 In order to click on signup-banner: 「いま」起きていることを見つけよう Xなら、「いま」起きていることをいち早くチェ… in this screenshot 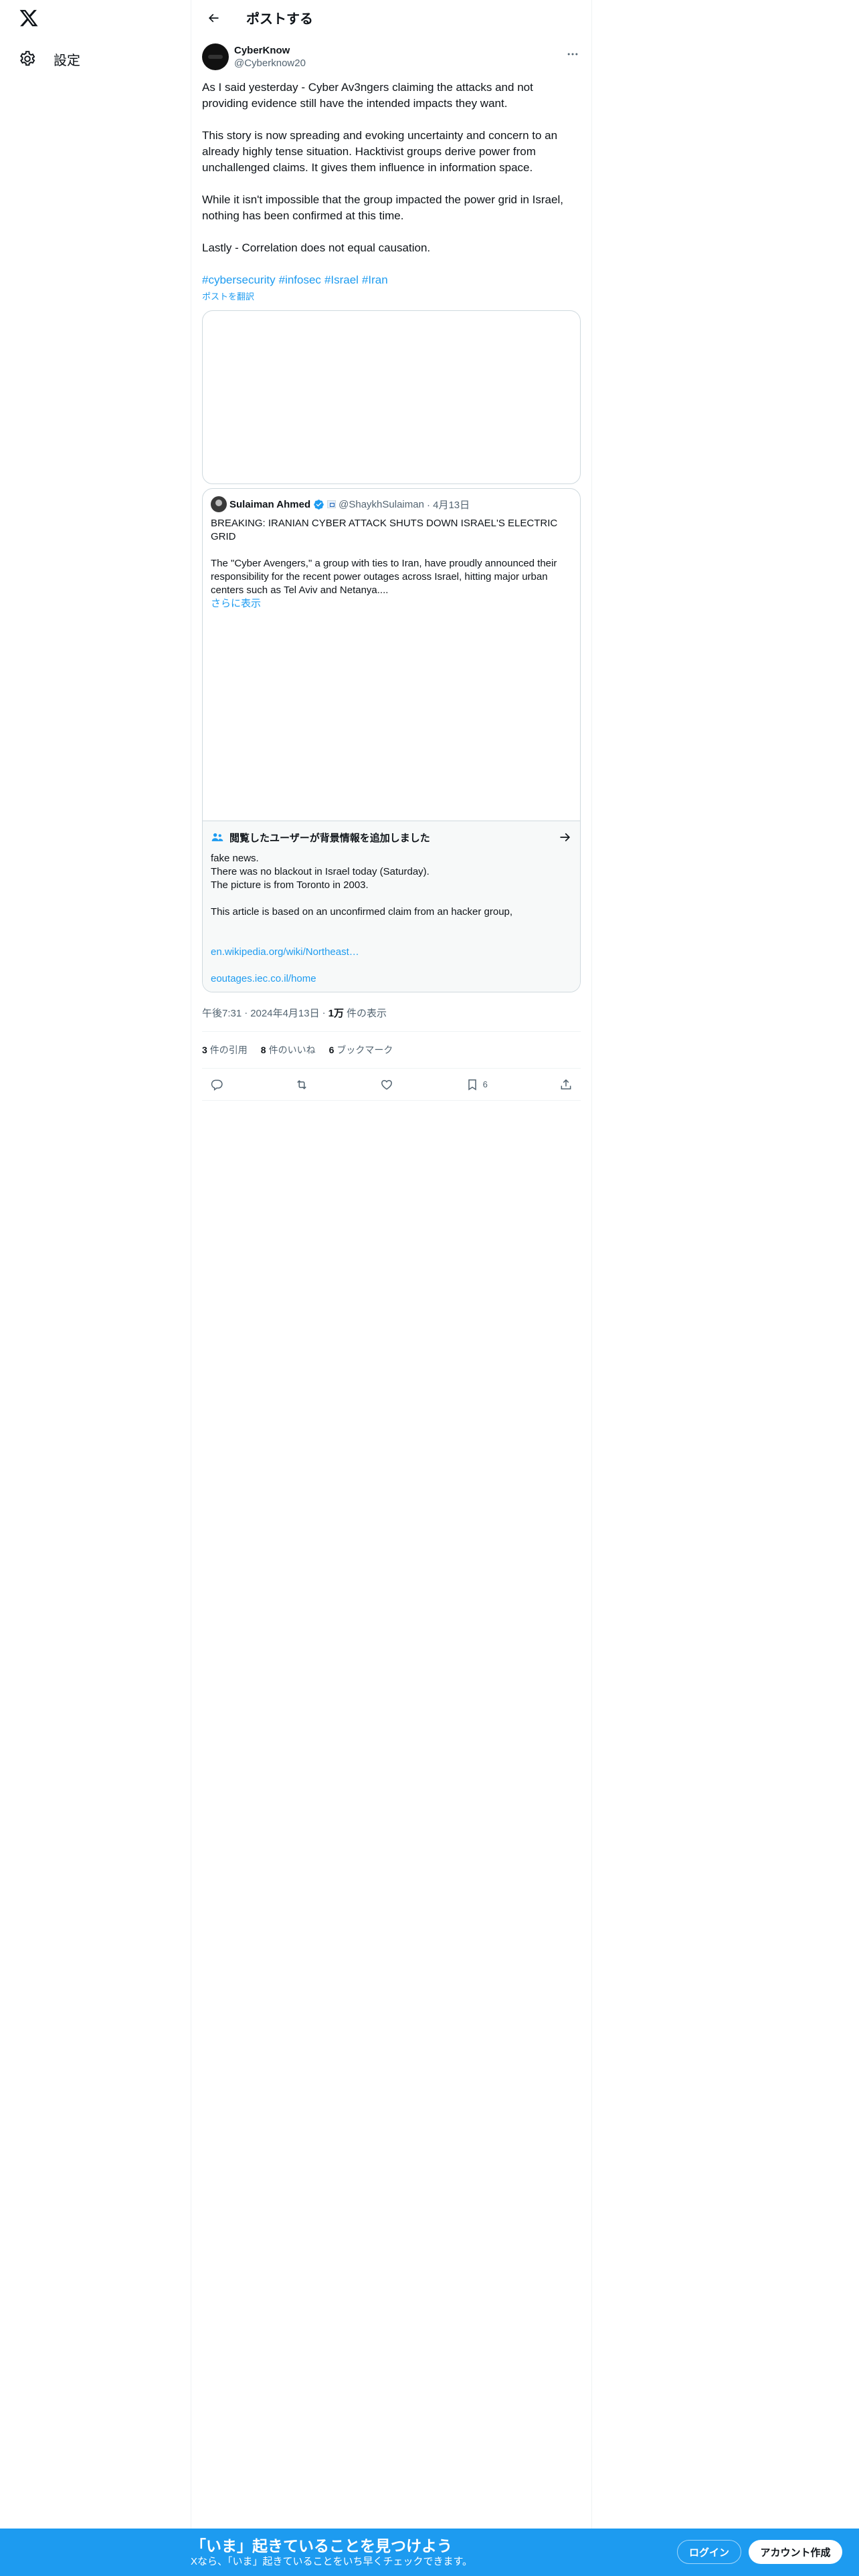, I will do `click(429, 2552)`.